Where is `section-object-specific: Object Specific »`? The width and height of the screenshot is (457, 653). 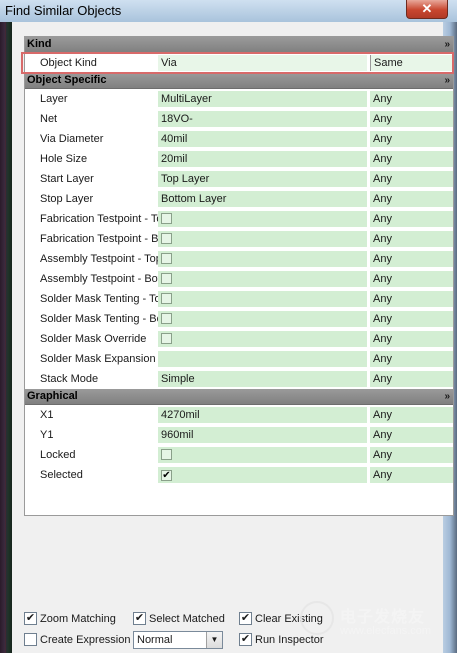 section-object-specific: Object Specific » is located at coordinates (239, 81).